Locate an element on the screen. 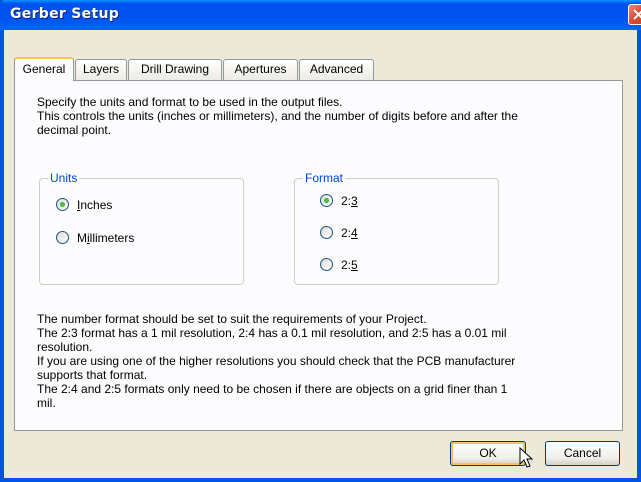 This screenshot has height=482, width=641. format-group: Format 2:3 2:4 2:5 is located at coordinates (396, 228).